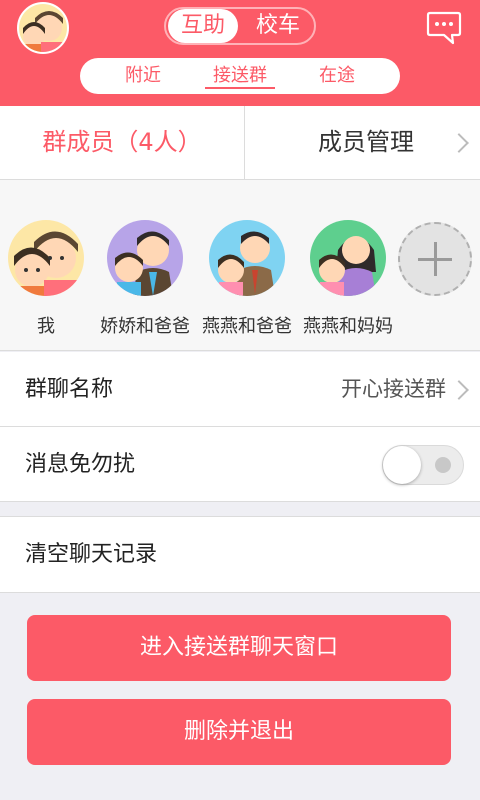  Describe the element at coordinates (247, 326) in the screenshot. I see `member-name: 燕燕和爸爸` at that location.